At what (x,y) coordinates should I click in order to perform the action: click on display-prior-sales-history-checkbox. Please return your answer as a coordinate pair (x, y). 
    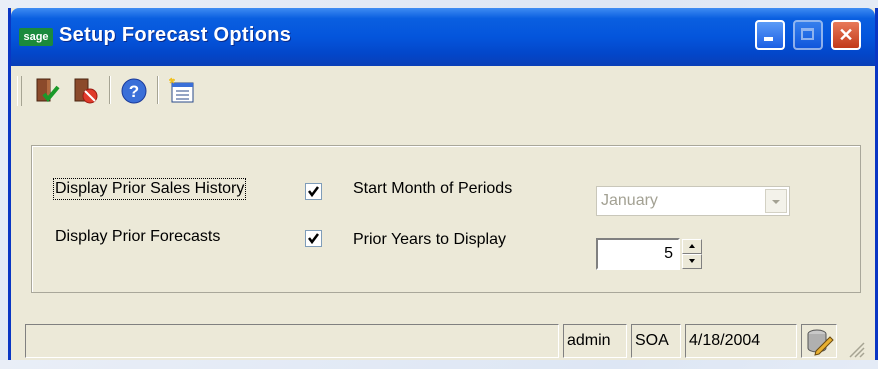
    Looking at the image, I should click on (313, 191).